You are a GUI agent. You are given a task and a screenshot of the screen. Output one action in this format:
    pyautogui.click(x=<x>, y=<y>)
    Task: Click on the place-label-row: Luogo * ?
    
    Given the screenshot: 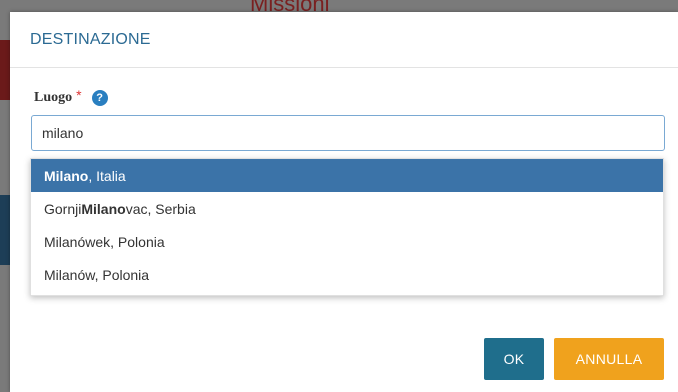 What is the action you would take?
    pyautogui.click(x=71, y=96)
    